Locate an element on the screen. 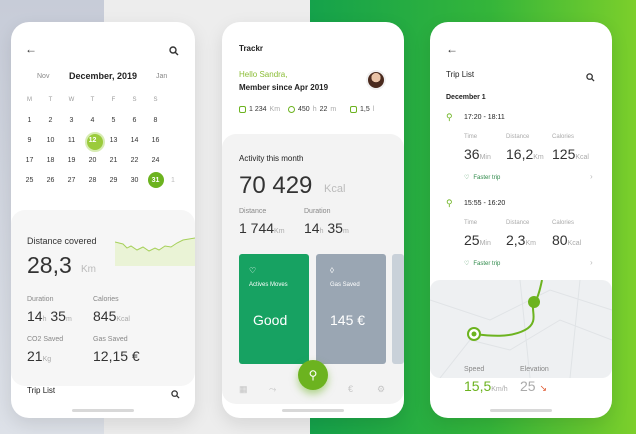  calories-value-wrap: 845Kcal is located at coordinates (111, 316).